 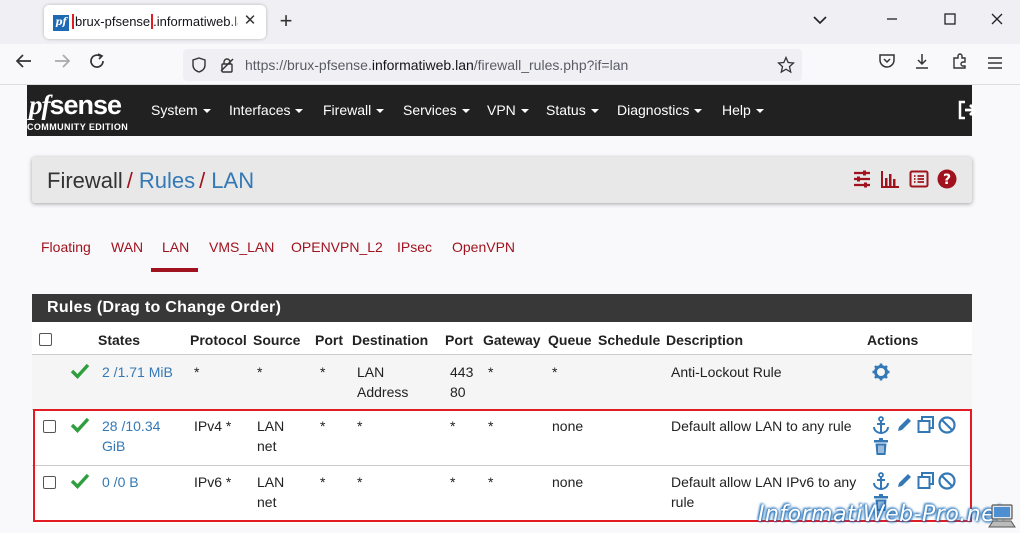 I want to click on hamburger-menu-icon, so click(x=995, y=64).